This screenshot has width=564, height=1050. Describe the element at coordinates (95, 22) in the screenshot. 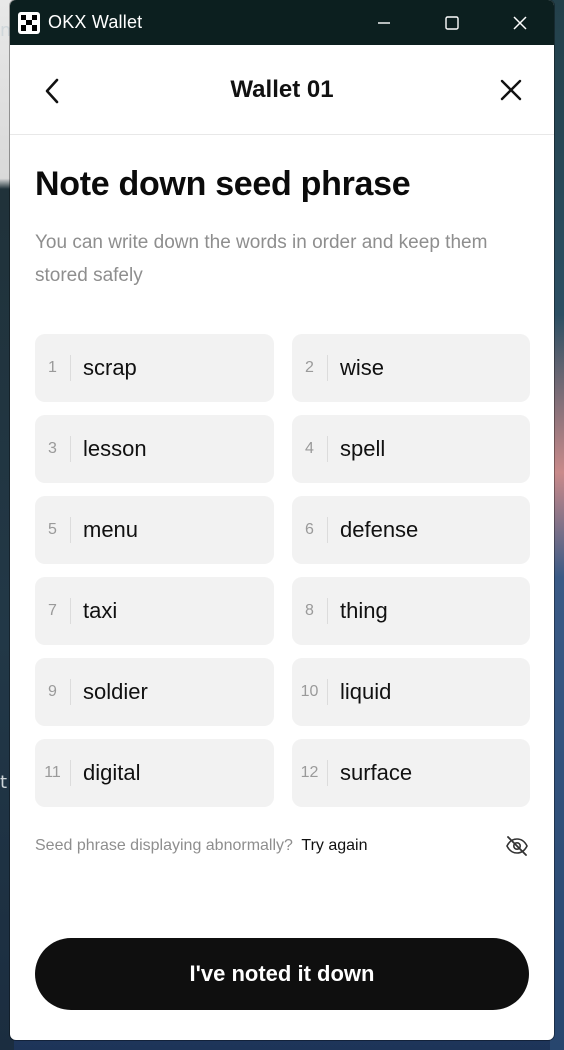

I see `window-title: OKX Wallet` at that location.